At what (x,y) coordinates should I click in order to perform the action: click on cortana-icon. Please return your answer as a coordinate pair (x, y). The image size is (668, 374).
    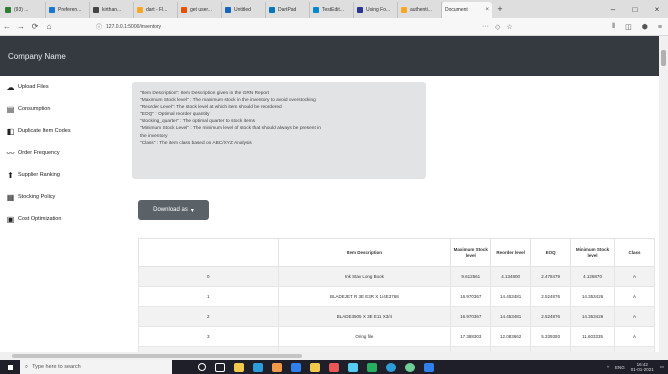
    Looking at the image, I should click on (202, 367).